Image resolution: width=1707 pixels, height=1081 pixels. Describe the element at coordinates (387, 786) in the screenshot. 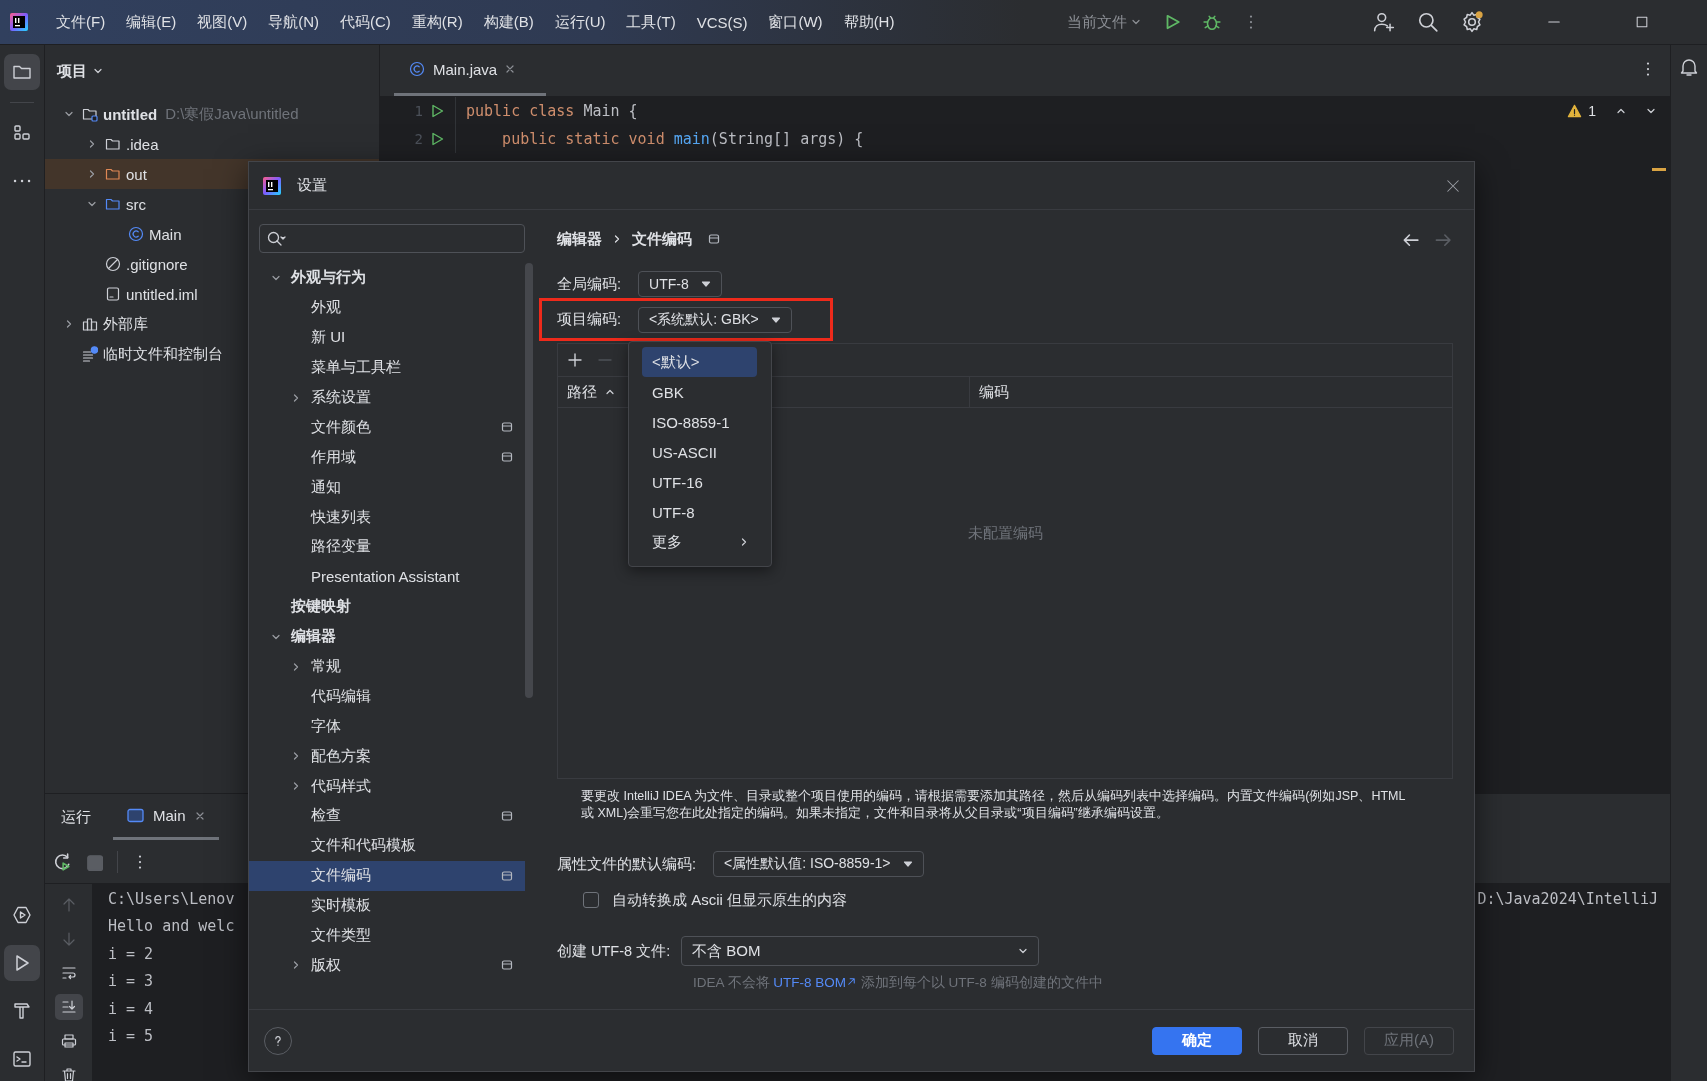

I see `settings-nav-item: 代码样式` at that location.